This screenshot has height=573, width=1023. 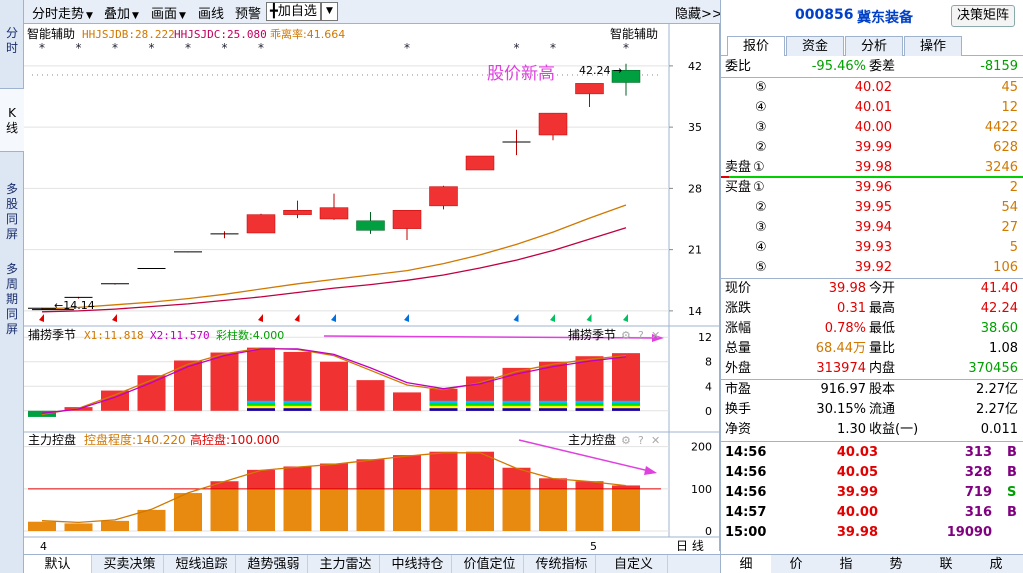 I want to click on tab-value-position: 价值定位, so click(x=490, y=564).